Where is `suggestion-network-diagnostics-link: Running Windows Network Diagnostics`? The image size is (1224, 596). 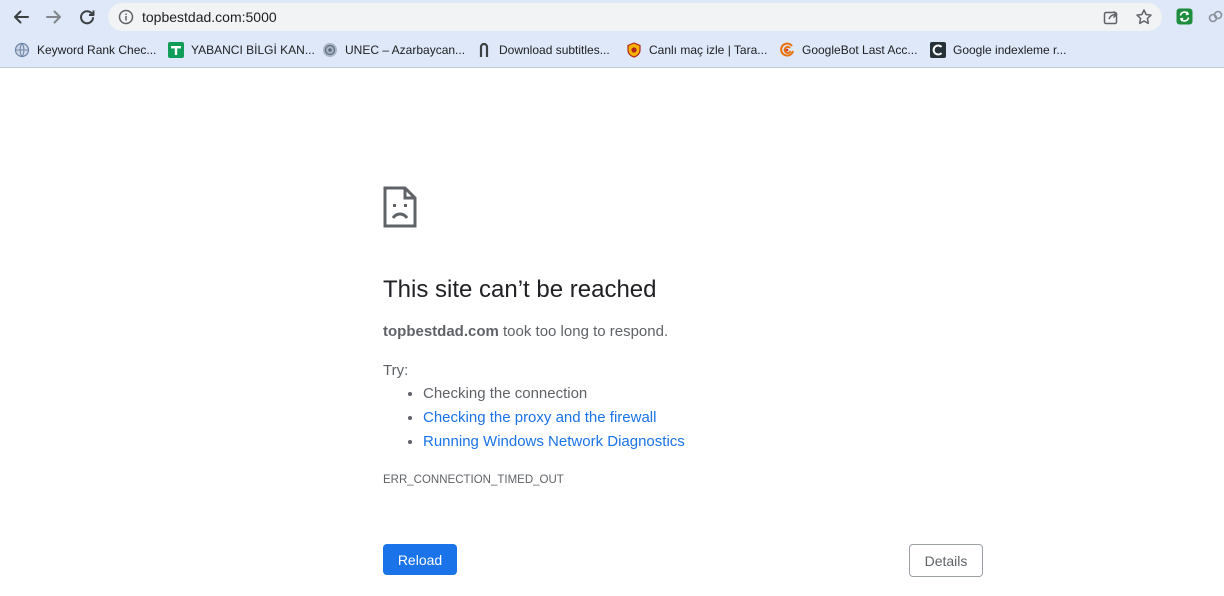 suggestion-network-diagnostics-link: Running Windows Network Diagnostics is located at coordinates (554, 444).